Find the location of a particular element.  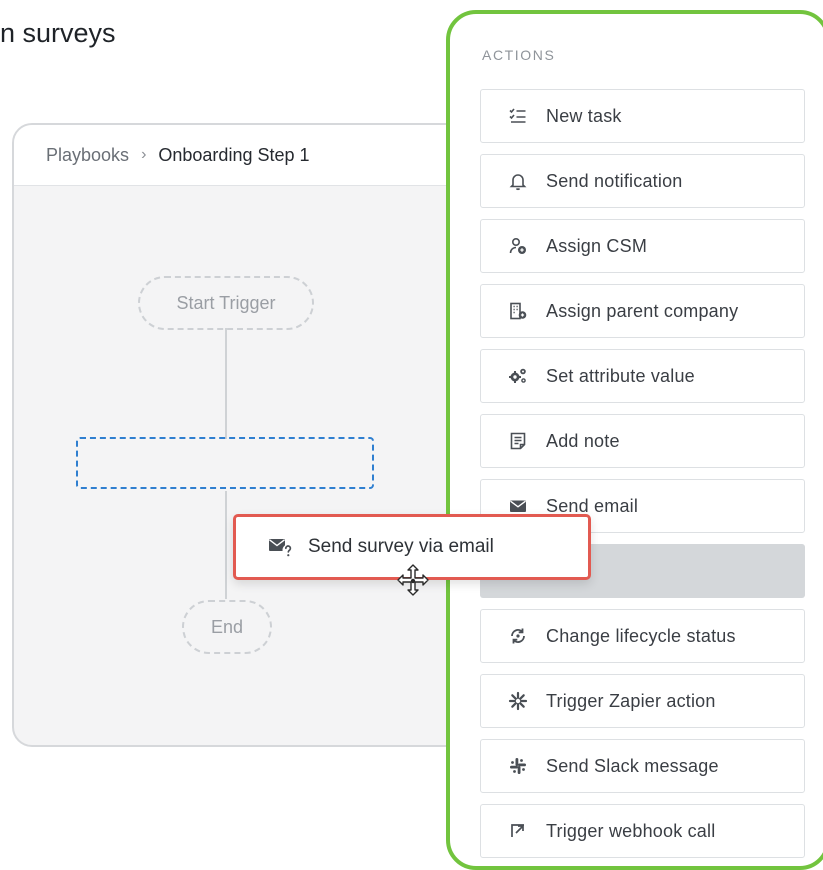

action-label: Trigger webhook call is located at coordinates (631, 830).